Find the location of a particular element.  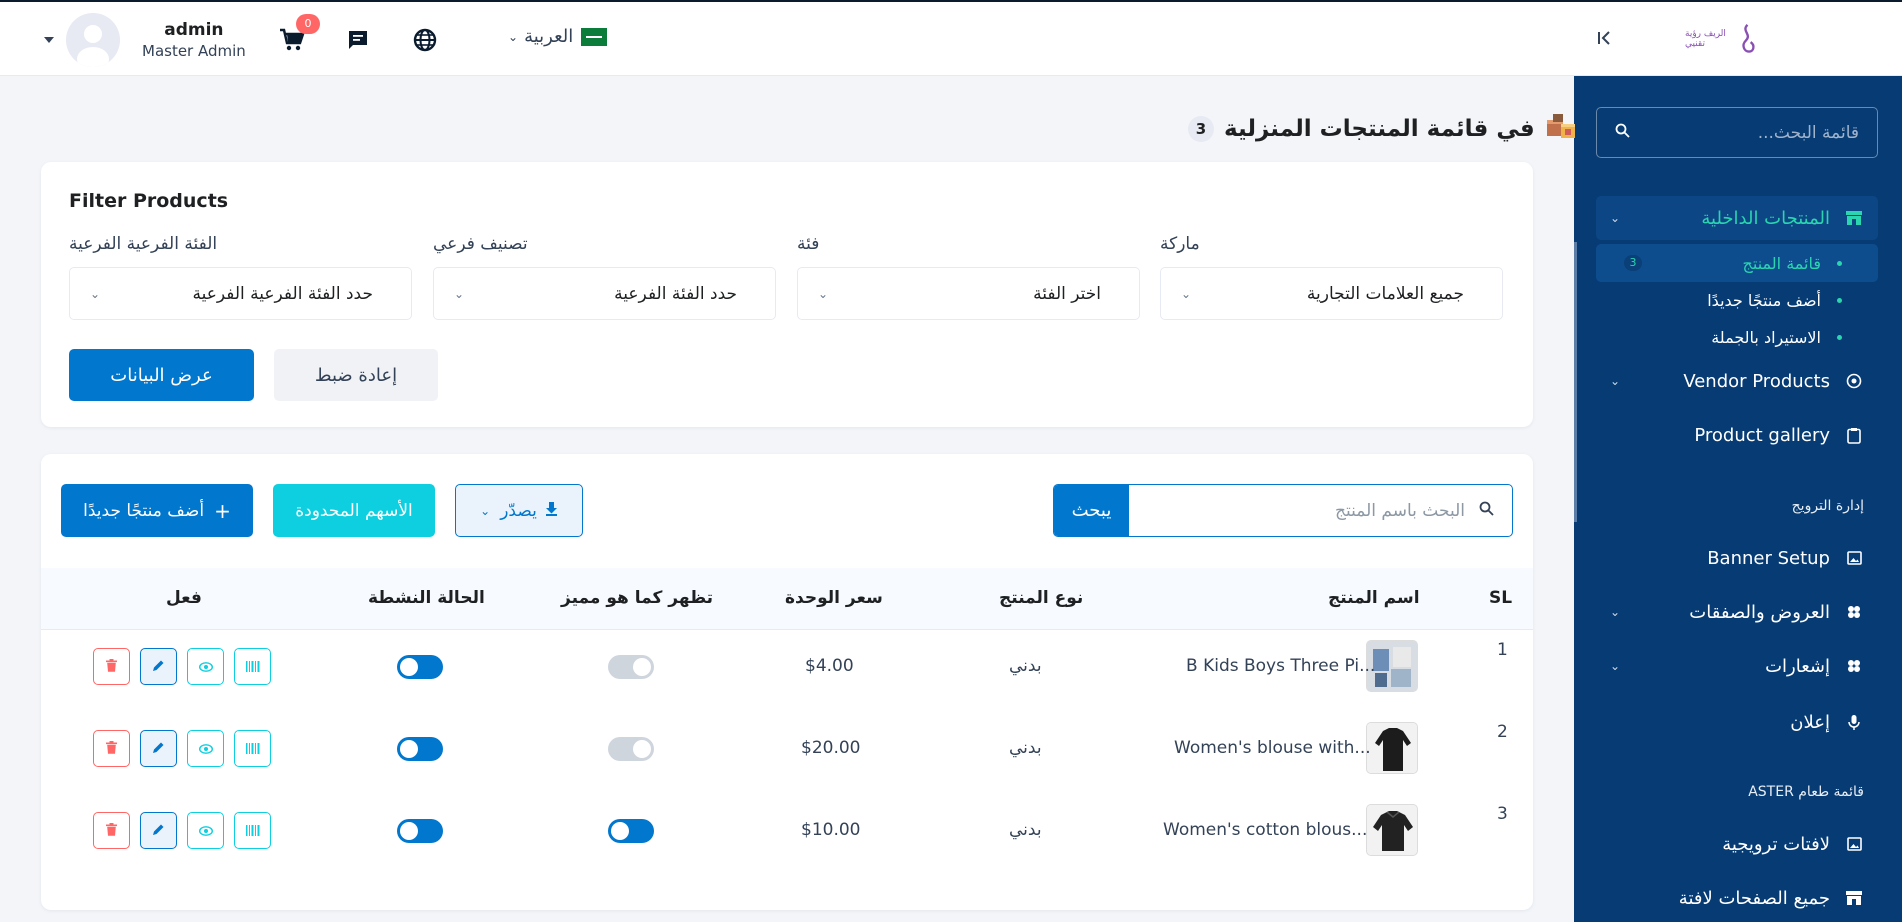

sidebar-item-product-gallery: Product gallery is located at coordinates (1737, 435).